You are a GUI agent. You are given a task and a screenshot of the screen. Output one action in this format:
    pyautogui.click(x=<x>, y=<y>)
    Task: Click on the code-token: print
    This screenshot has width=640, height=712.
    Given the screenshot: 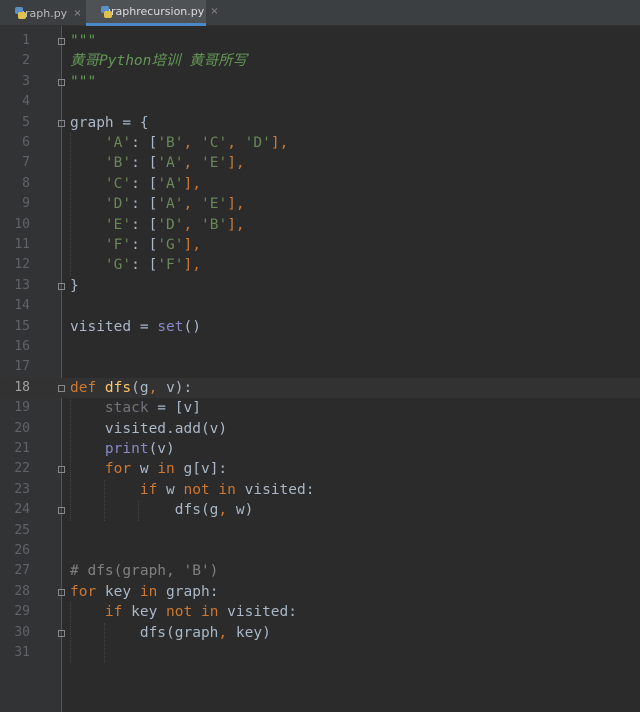 What is the action you would take?
    pyautogui.click(x=126, y=449)
    